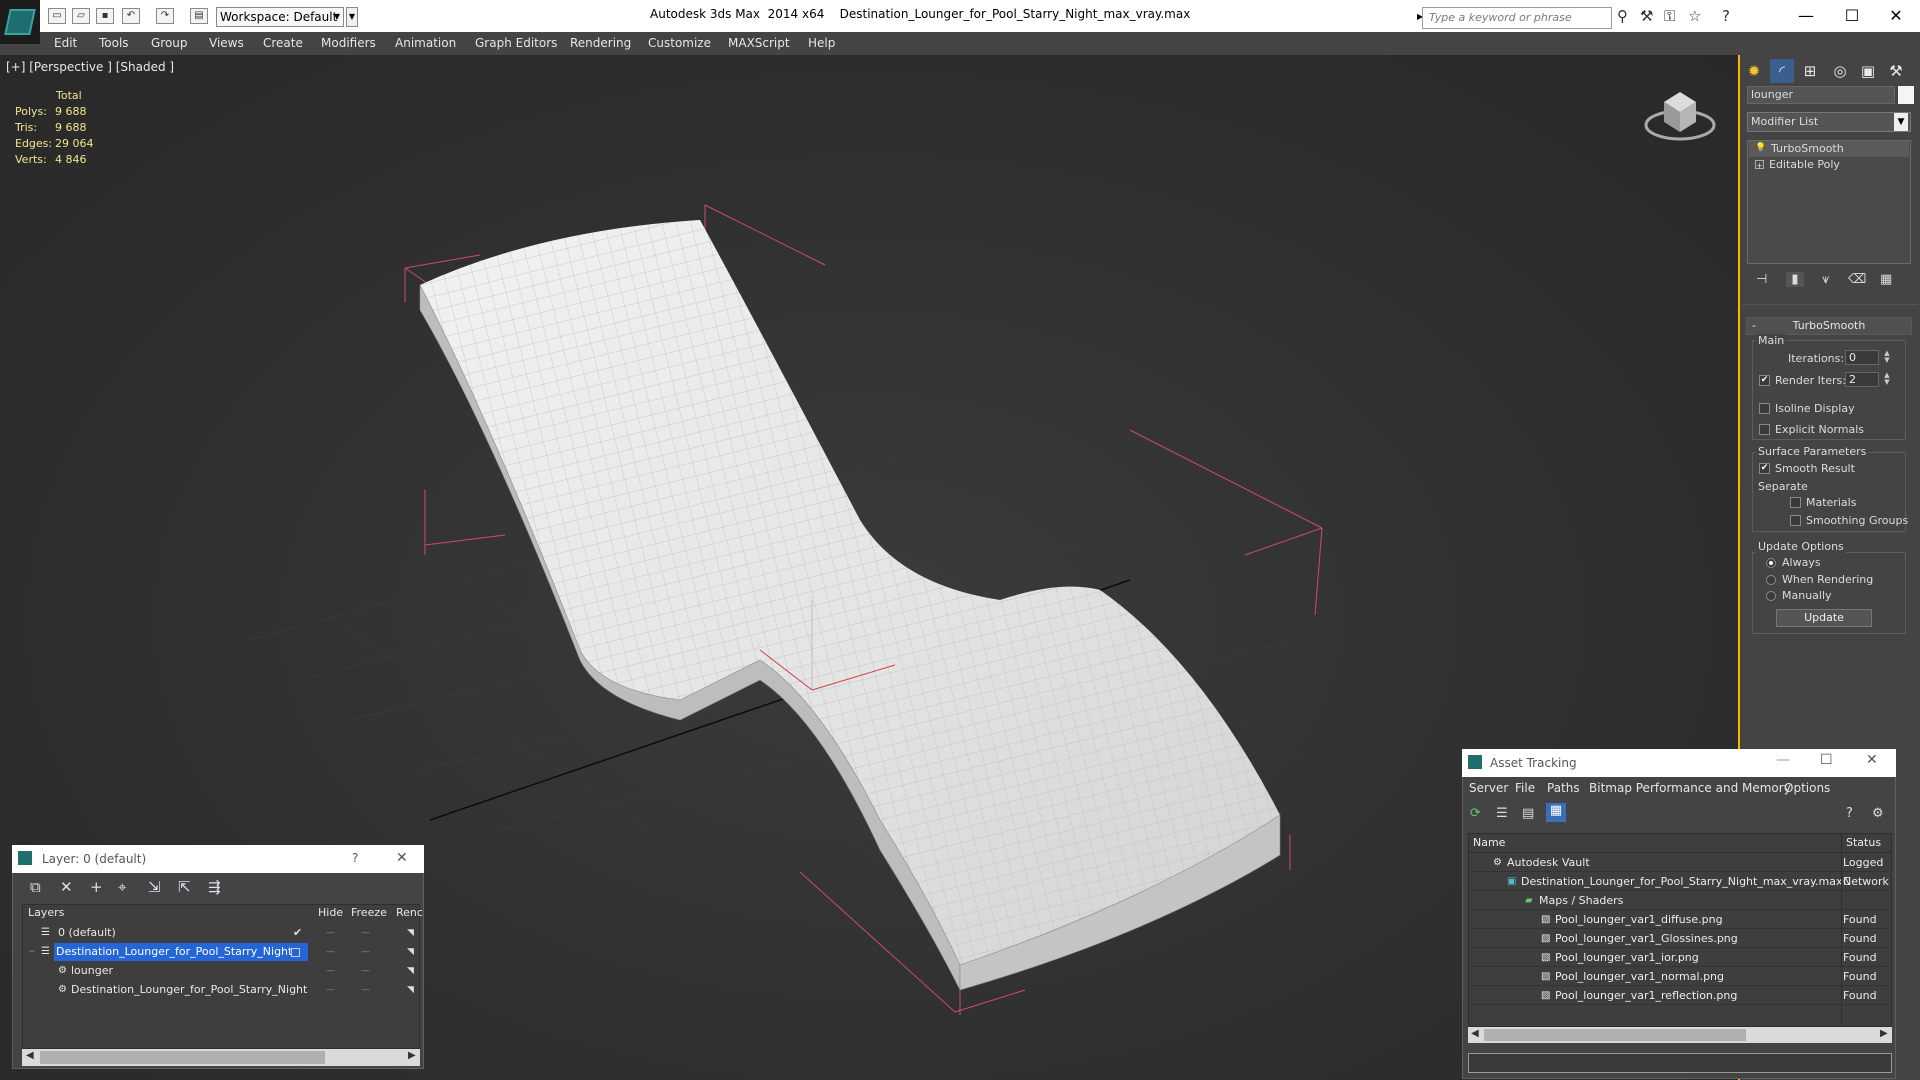  What do you see at coordinates (1771, 563) in the screenshot?
I see `always-radio` at bounding box center [1771, 563].